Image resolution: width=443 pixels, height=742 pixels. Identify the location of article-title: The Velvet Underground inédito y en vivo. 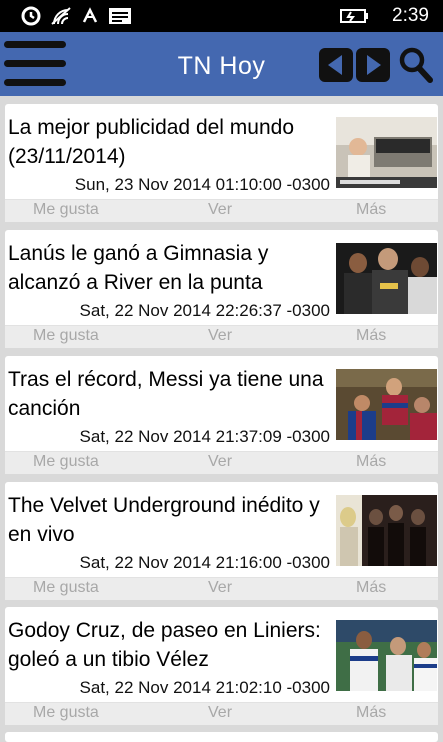
(171, 520).